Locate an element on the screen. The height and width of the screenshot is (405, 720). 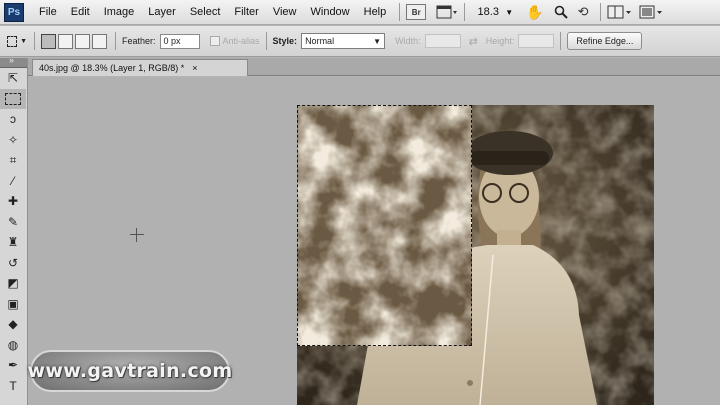
tool-button: ♜ is located at coordinates (13, 242).